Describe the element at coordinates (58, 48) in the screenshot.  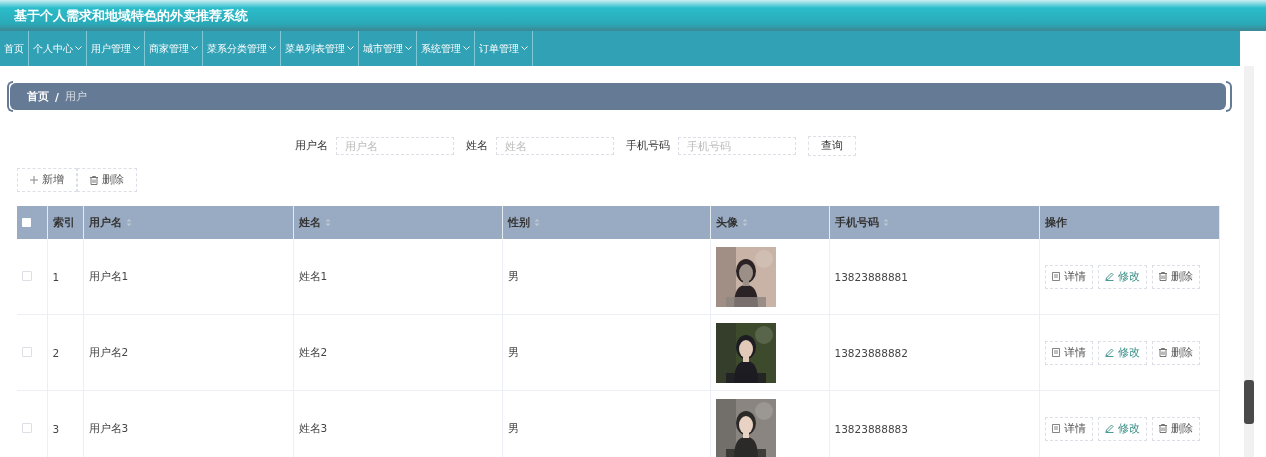
I see `nav-menu-item: 个人中心` at that location.